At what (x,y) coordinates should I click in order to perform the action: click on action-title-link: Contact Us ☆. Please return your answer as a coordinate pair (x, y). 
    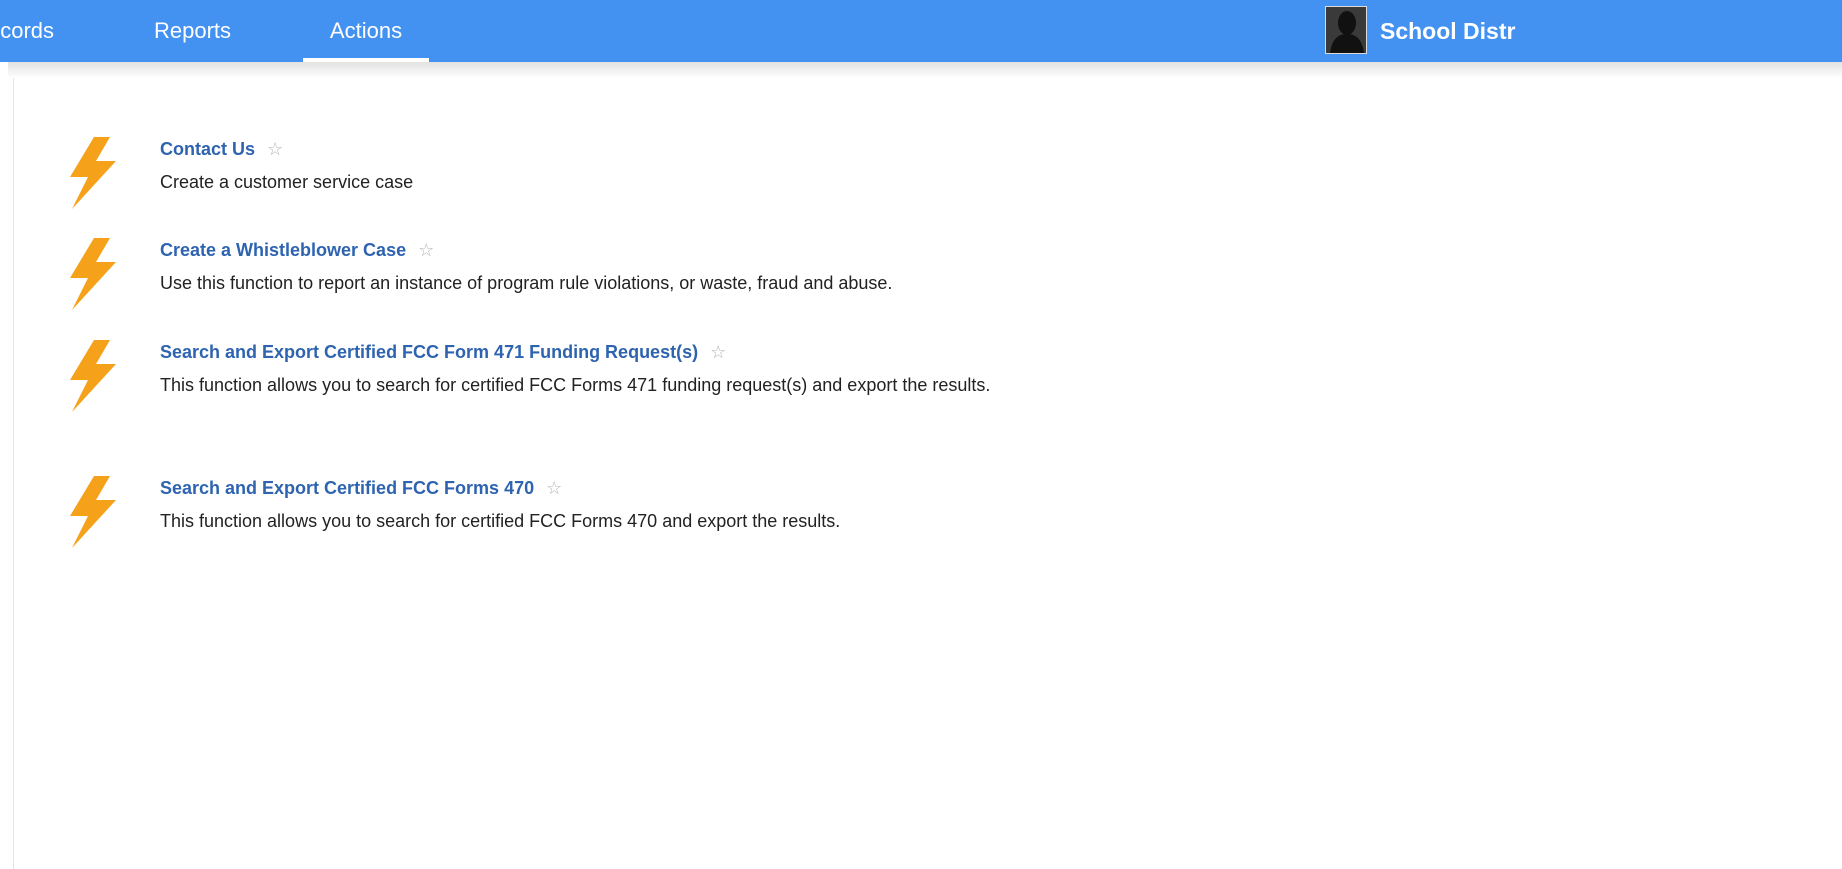
    Looking at the image, I should click on (221, 149).